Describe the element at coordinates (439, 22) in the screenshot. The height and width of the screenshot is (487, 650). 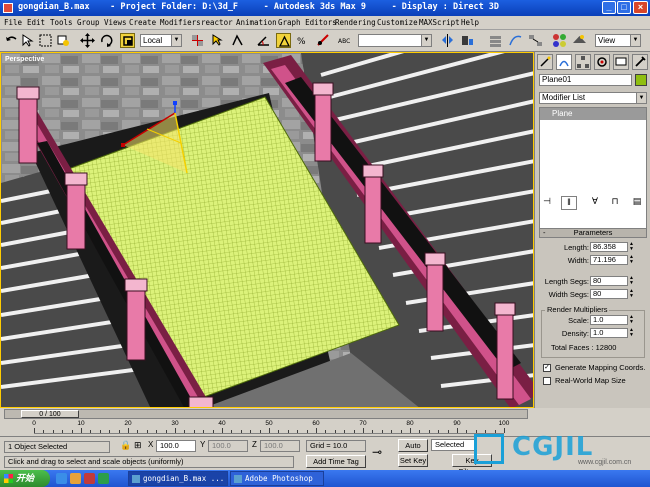
I see `menu-maxscript: MAXScript` at that location.